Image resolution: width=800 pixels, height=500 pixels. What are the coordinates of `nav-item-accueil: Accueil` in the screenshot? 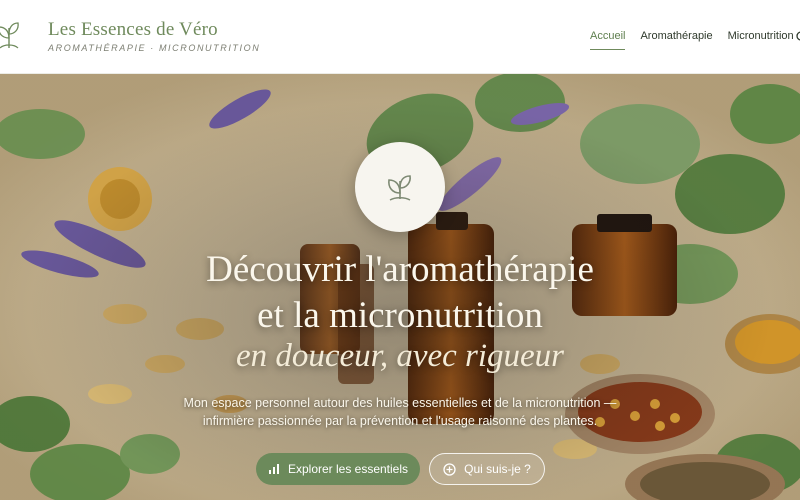 It's located at (608, 40).